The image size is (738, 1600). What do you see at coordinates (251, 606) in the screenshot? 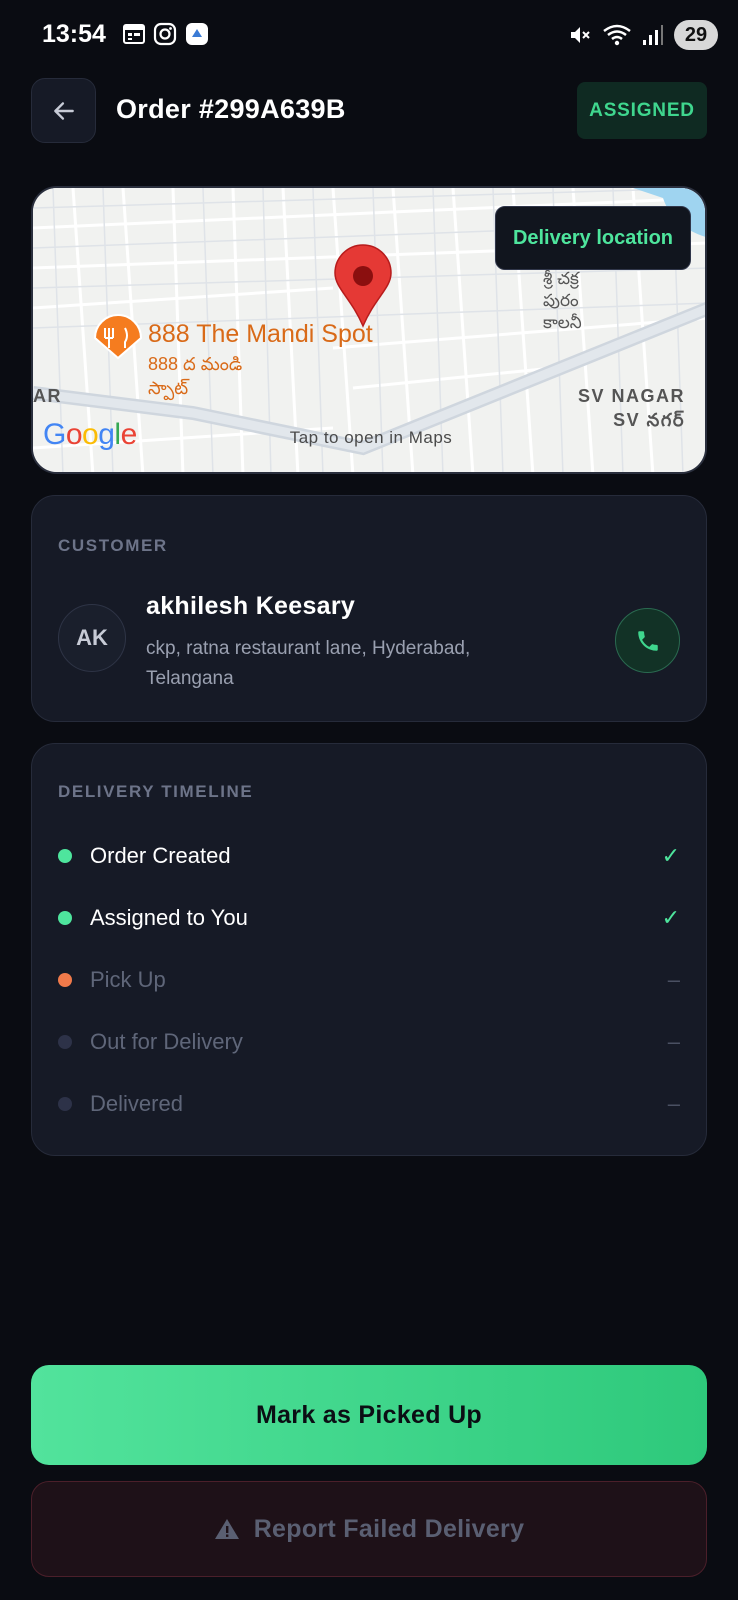
I see `customer-name: akhilesh Keesary` at bounding box center [251, 606].